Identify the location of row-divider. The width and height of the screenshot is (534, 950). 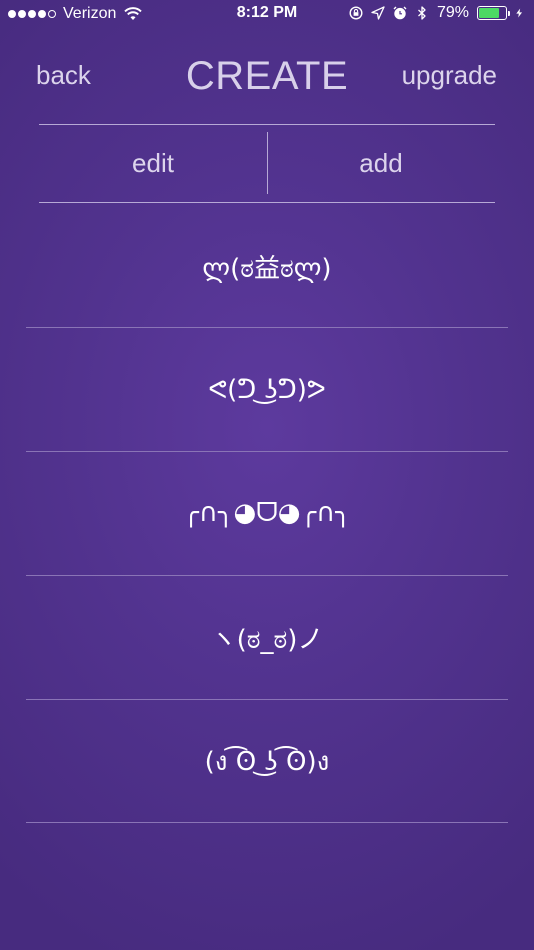
(267, 822).